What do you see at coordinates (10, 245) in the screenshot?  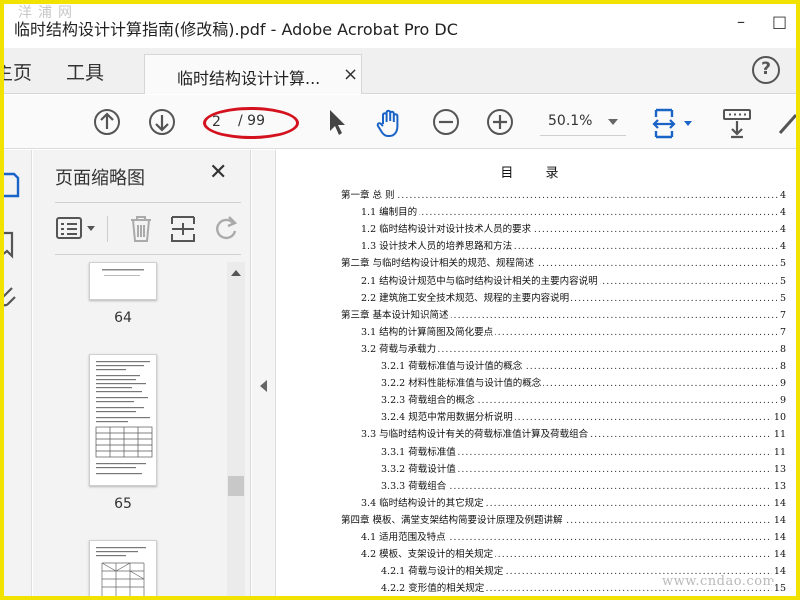 I see `bookmark-icon` at bounding box center [10, 245].